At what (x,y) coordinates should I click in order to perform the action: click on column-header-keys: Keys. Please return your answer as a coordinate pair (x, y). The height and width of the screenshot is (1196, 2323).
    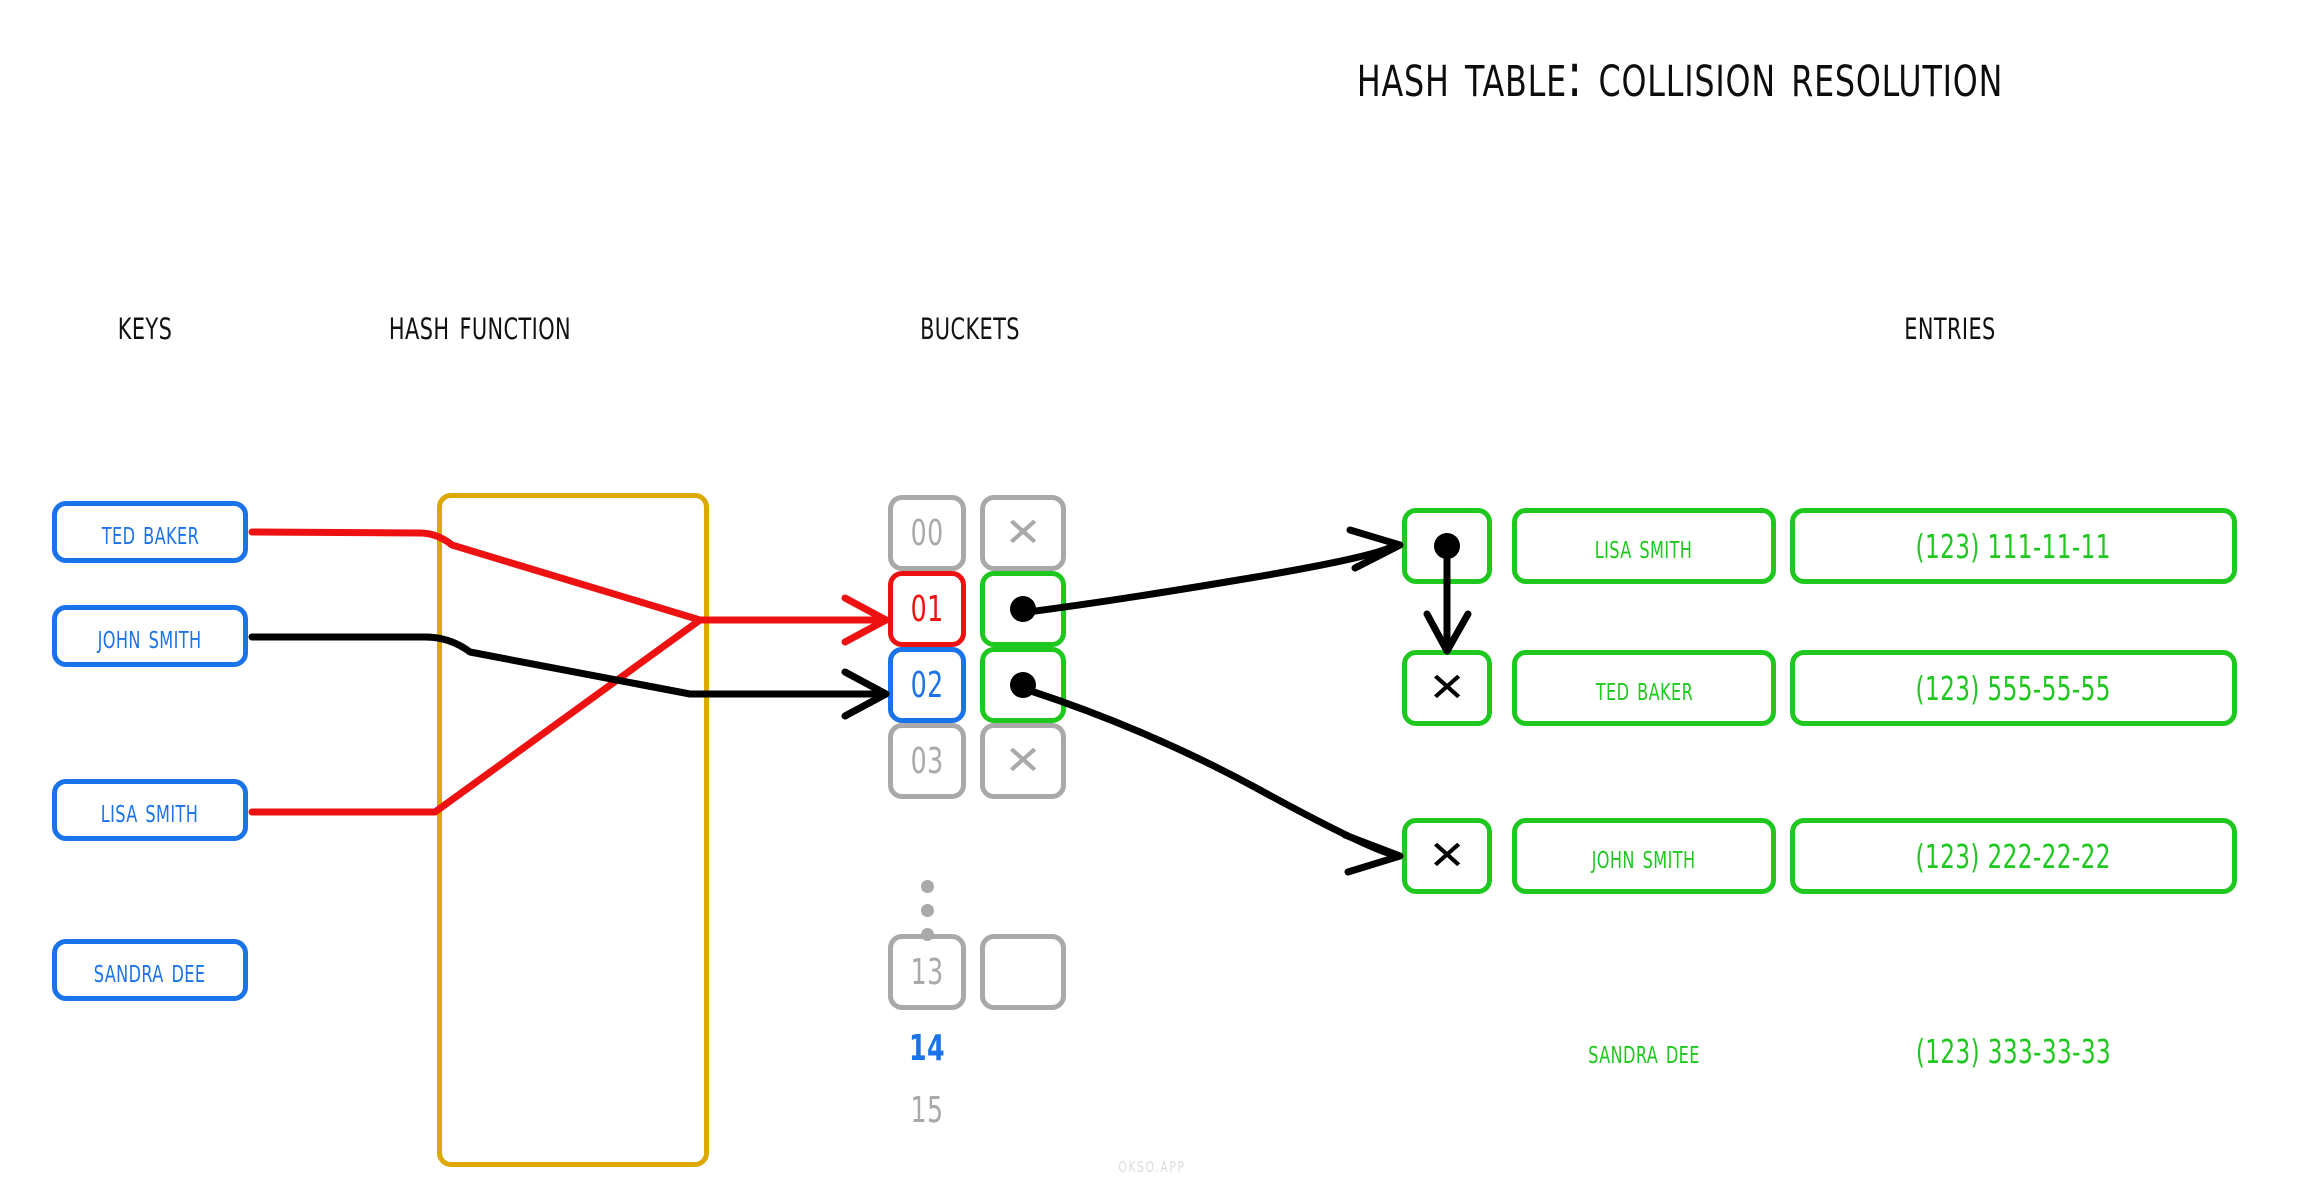
    Looking at the image, I should click on (145, 324).